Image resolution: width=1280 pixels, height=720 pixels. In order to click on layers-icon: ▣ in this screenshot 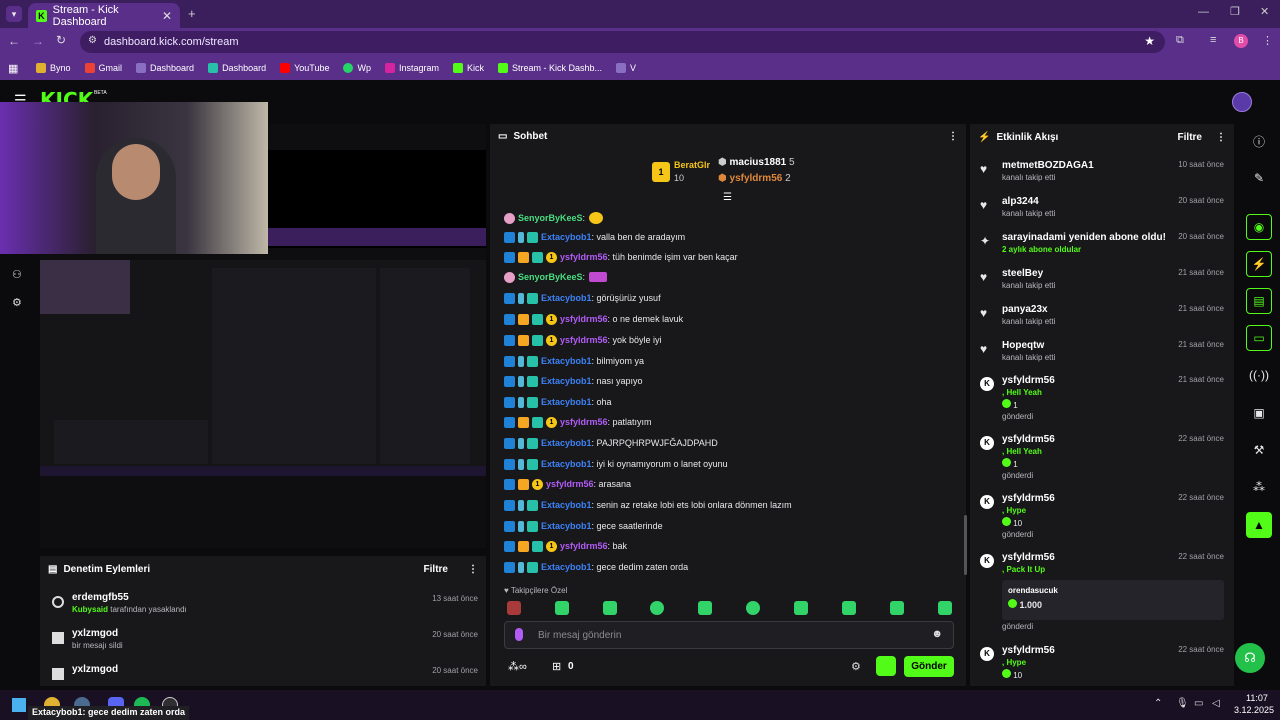, I will do `click(1259, 413)`.